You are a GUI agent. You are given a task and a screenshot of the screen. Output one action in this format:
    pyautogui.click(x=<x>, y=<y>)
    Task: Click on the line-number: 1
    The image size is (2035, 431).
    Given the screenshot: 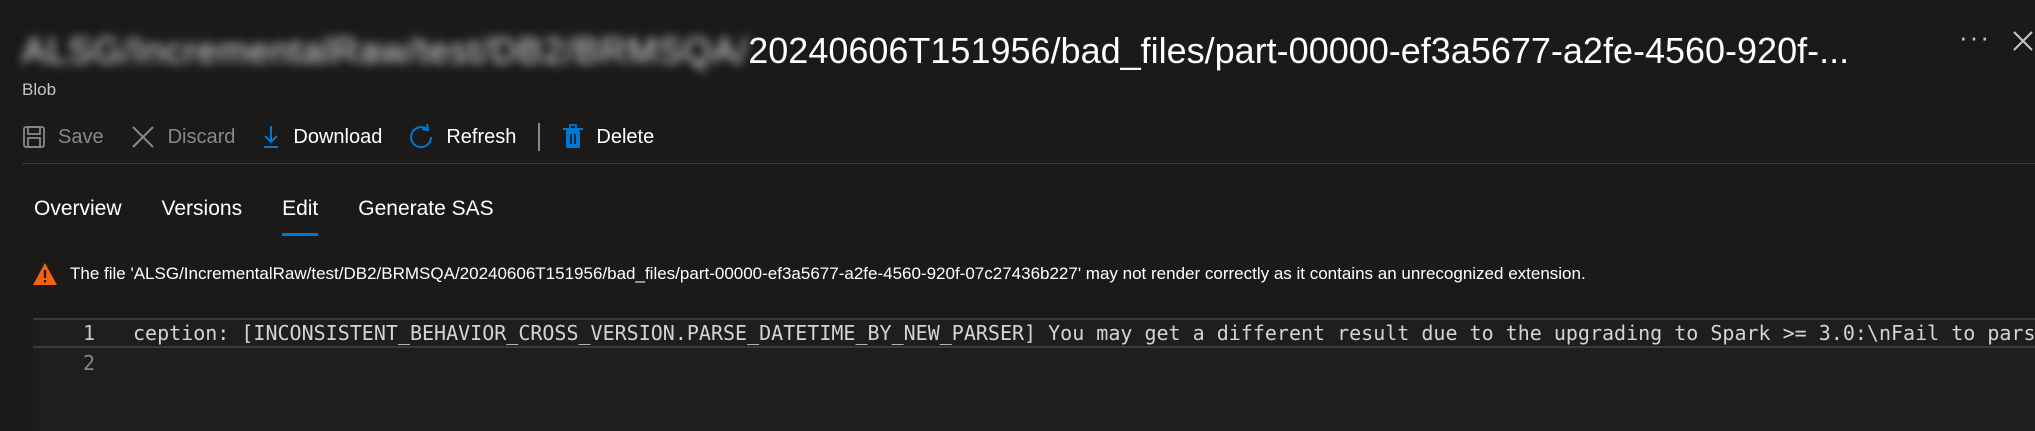 What is the action you would take?
    pyautogui.click(x=88, y=333)
    